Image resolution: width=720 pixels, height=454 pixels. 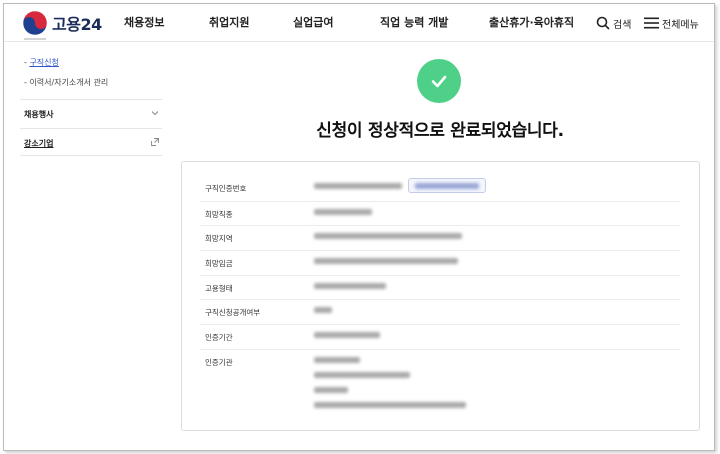 What do you see at coordinates (233, 312) in the screenshot?
I see `info-row-label: 구직신청공개여부` at bounding box center [233, 312].